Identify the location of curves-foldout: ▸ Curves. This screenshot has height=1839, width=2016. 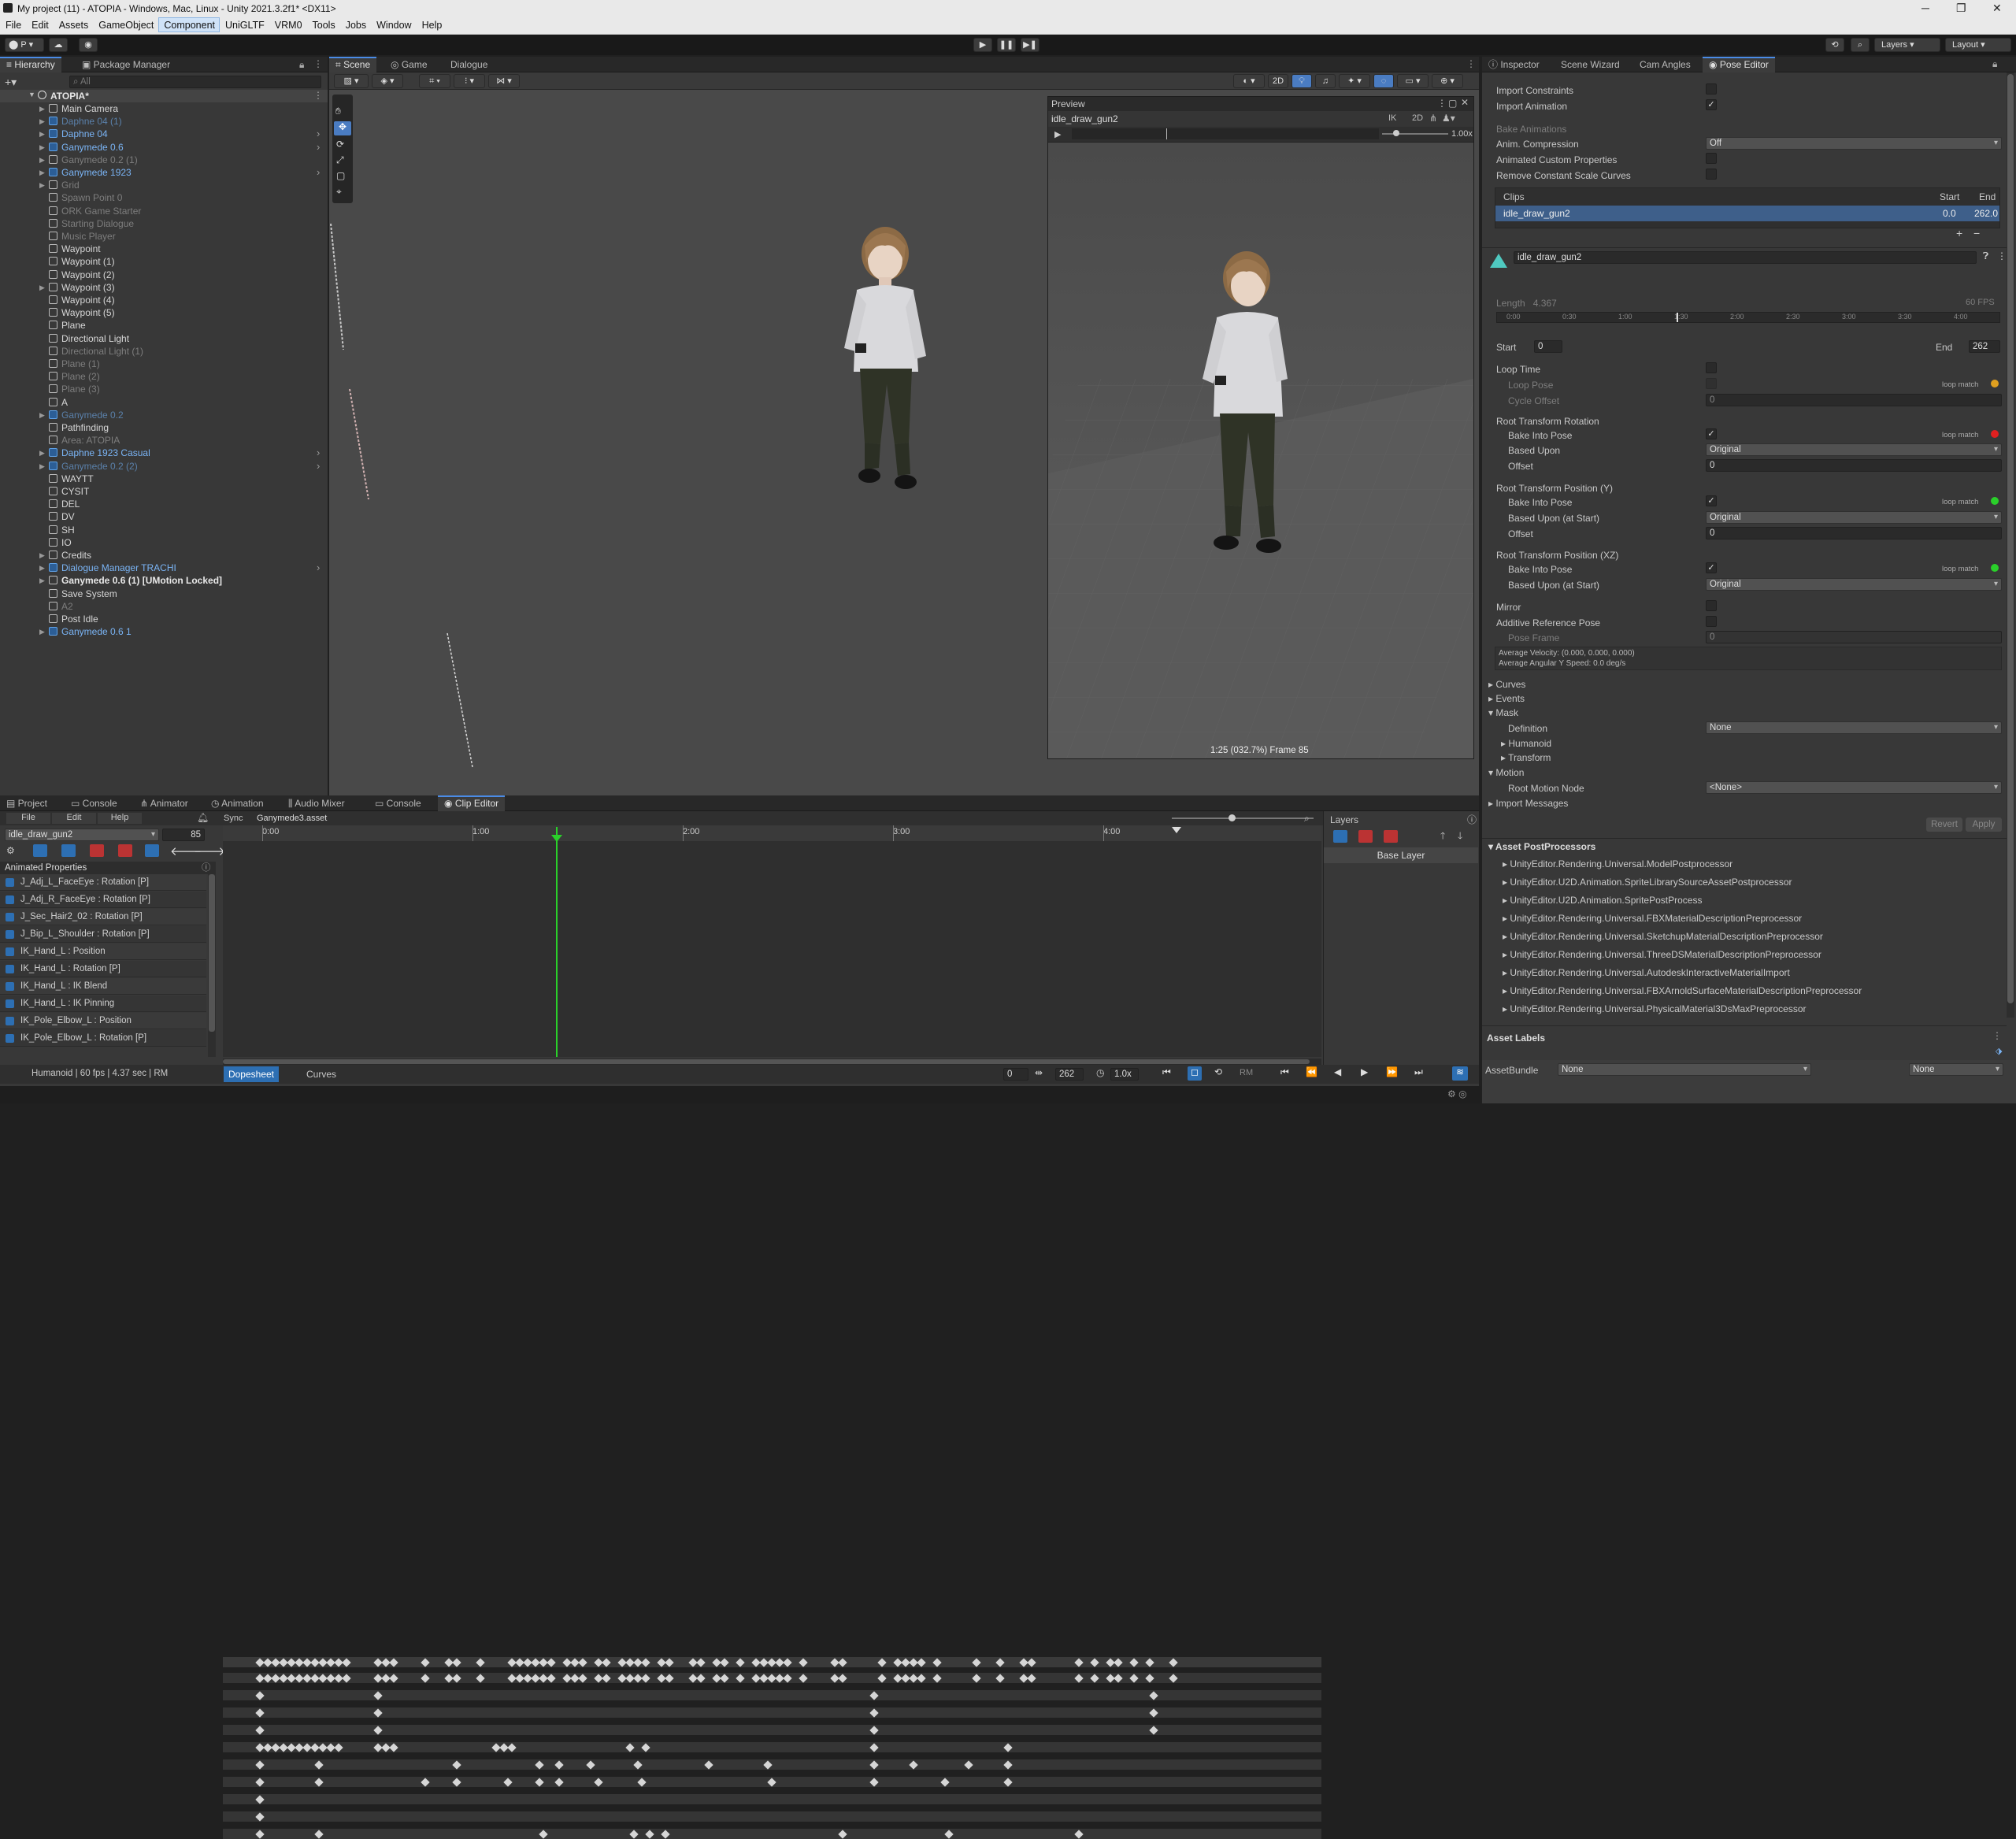
(1506, 684).